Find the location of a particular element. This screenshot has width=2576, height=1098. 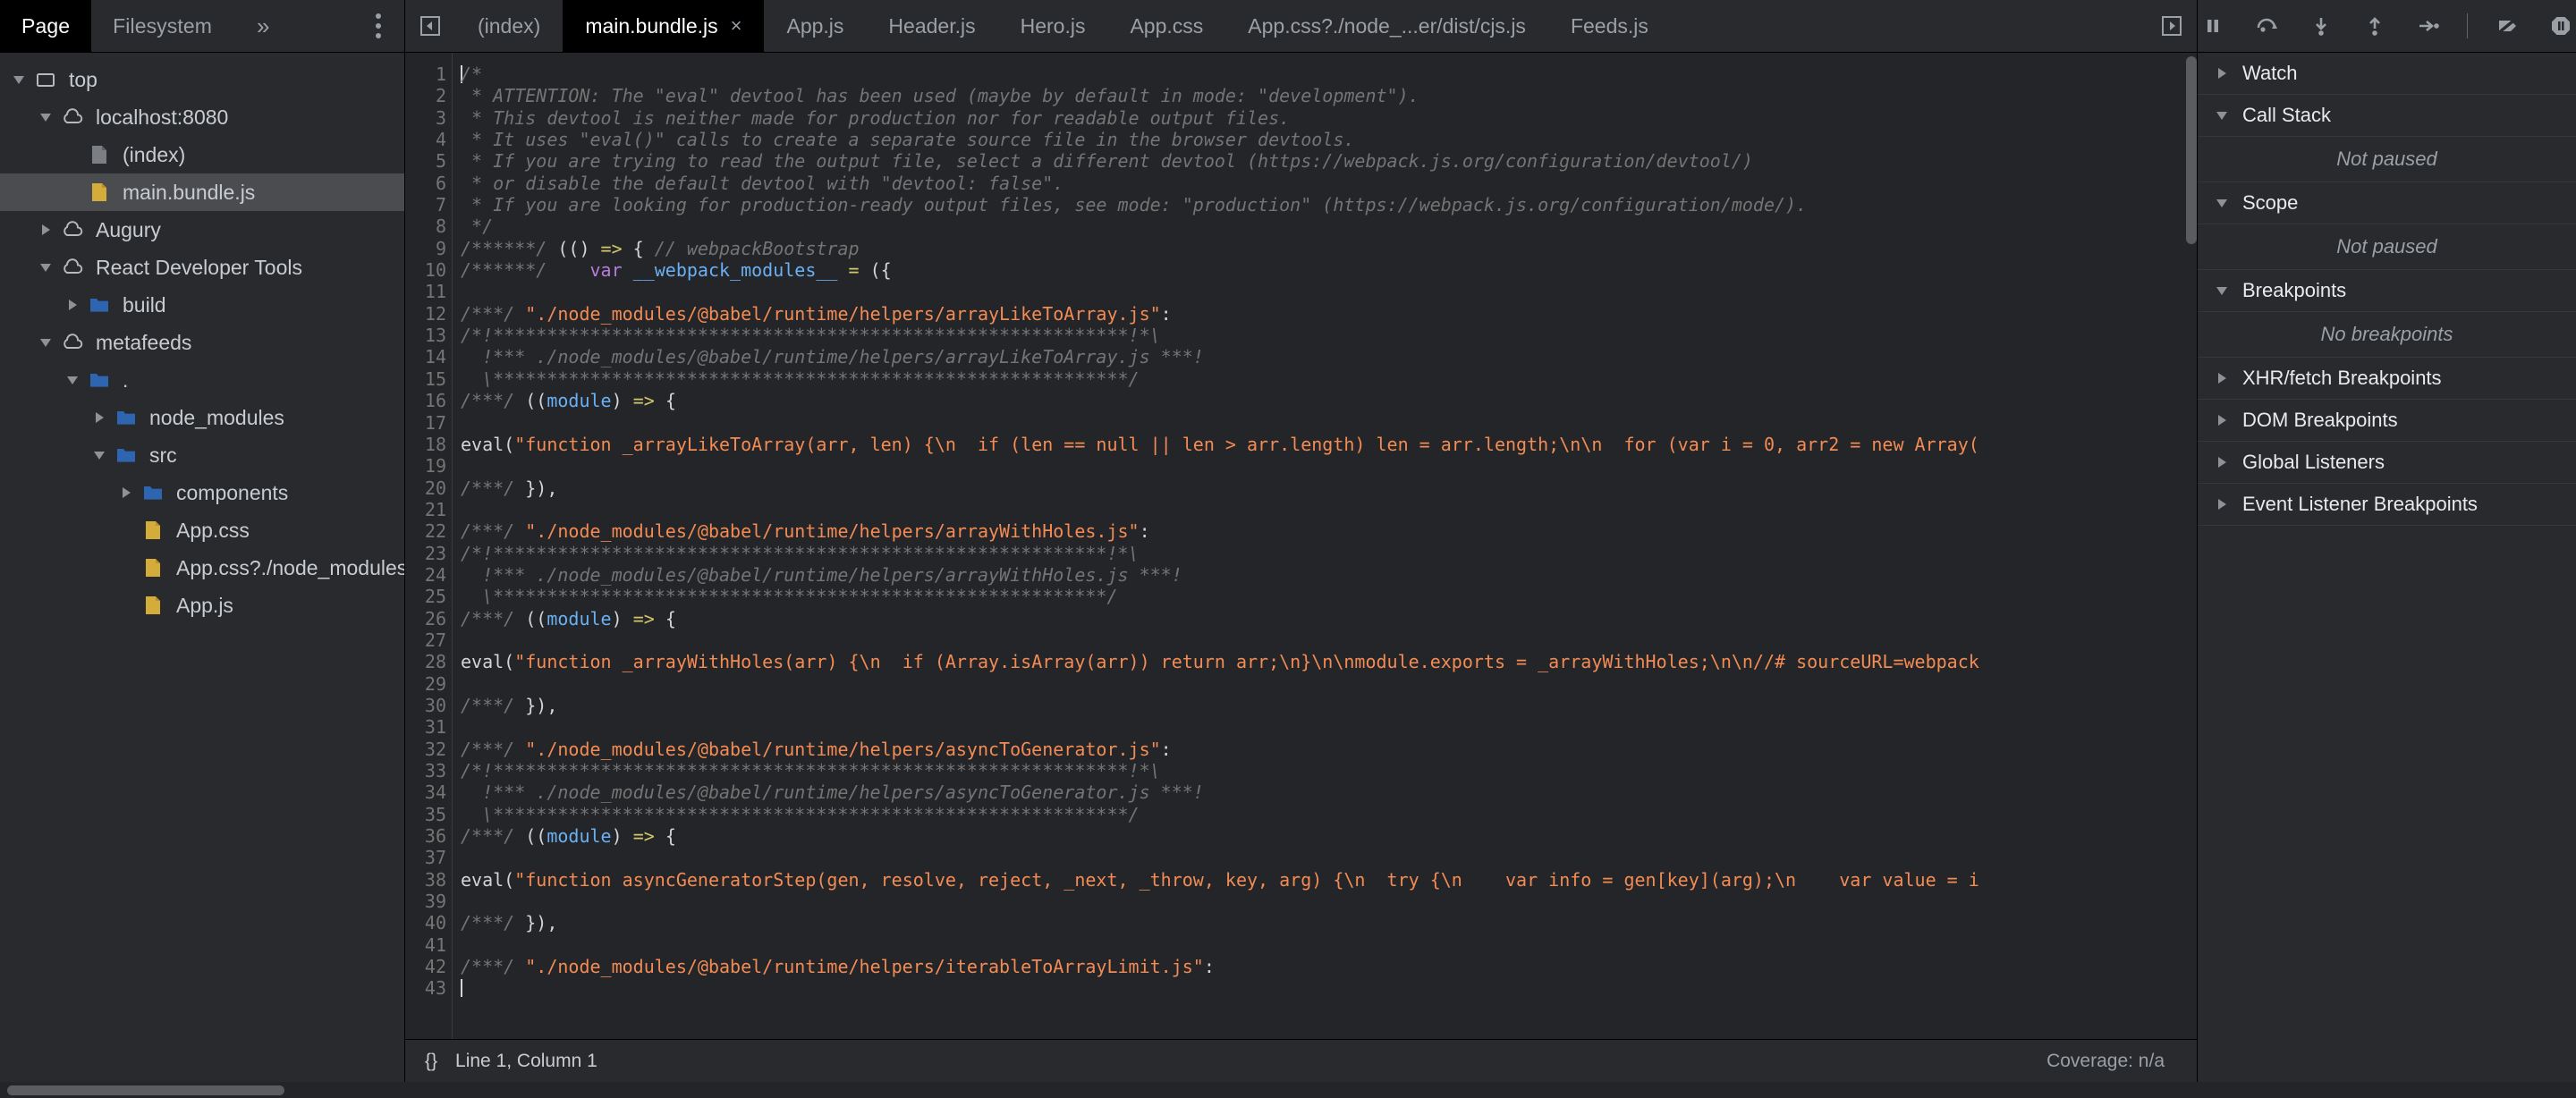

line-number: 3 is located at coordinates (428, 118).